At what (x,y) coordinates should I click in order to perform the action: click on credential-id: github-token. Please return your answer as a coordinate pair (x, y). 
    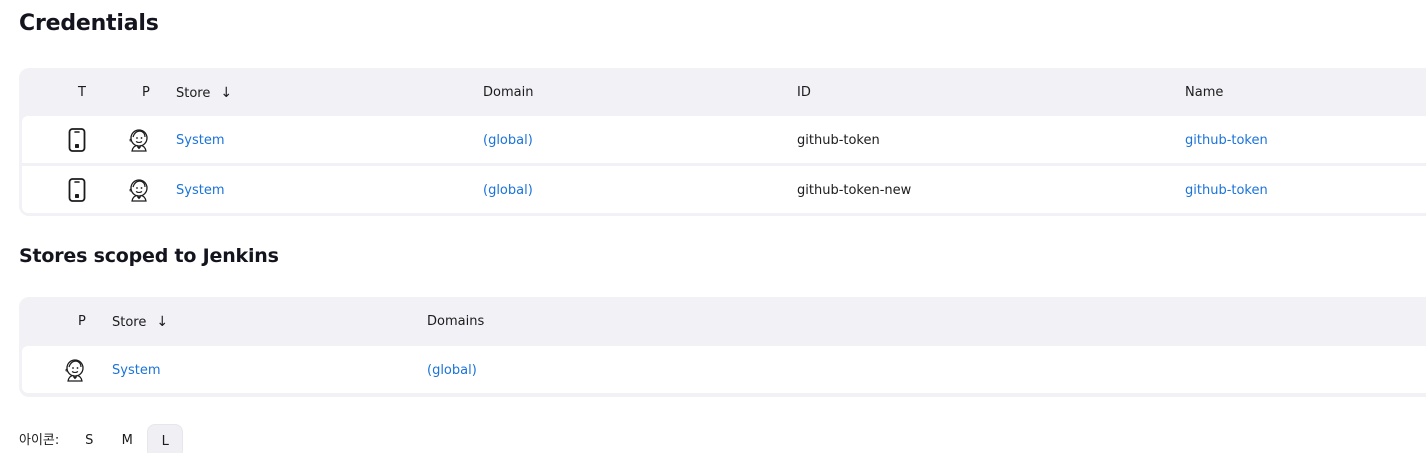
    Looking at the image, I should click on (838, 140).